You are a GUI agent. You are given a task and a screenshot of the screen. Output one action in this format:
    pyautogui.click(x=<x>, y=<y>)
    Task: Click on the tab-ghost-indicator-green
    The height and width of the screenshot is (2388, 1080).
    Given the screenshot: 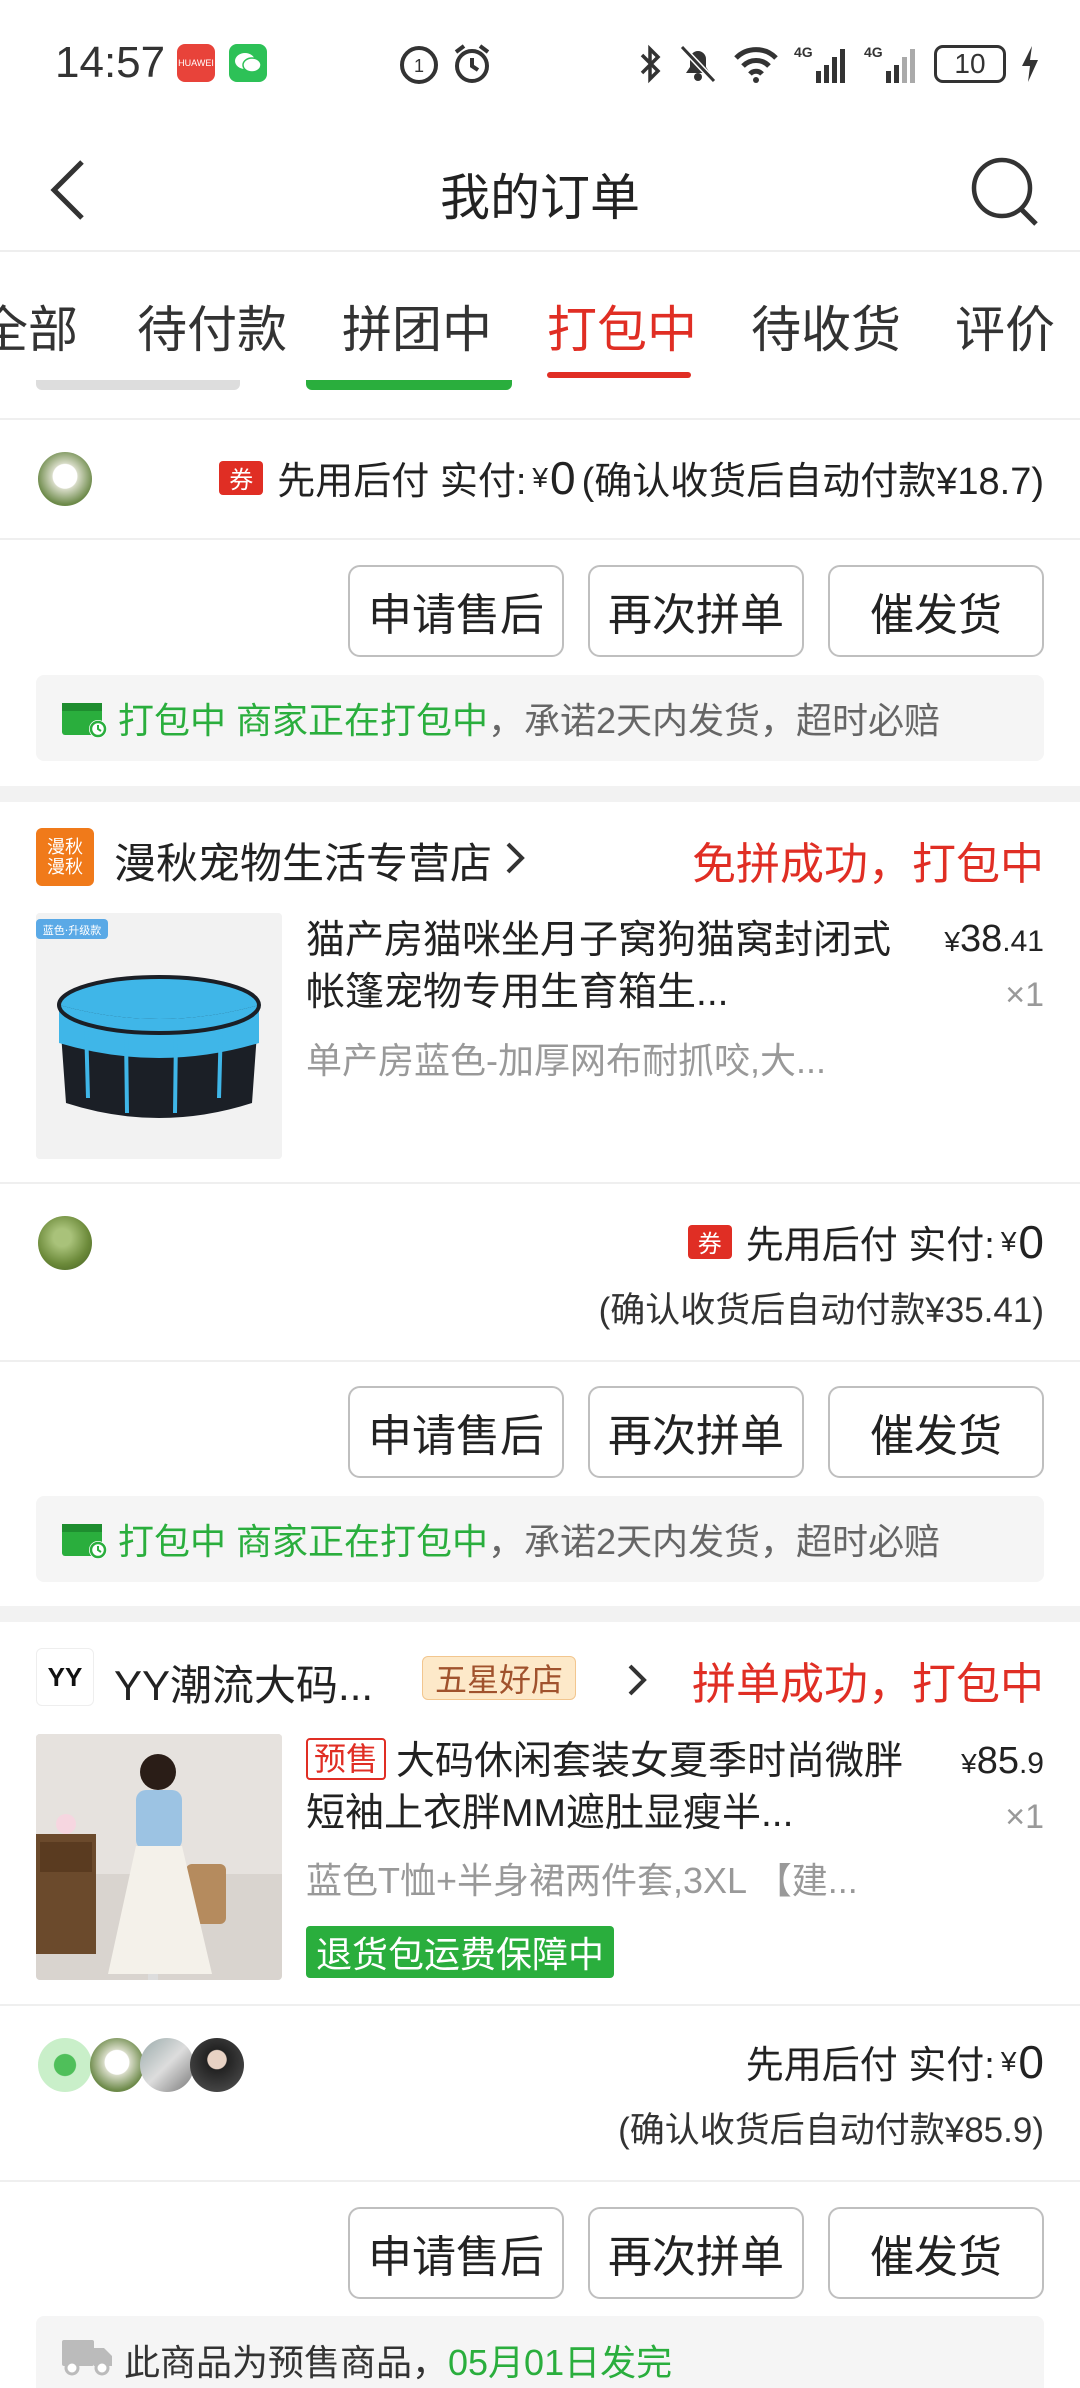 What is the action you would take?
    pyautogui.click(x=409, y=385)
    